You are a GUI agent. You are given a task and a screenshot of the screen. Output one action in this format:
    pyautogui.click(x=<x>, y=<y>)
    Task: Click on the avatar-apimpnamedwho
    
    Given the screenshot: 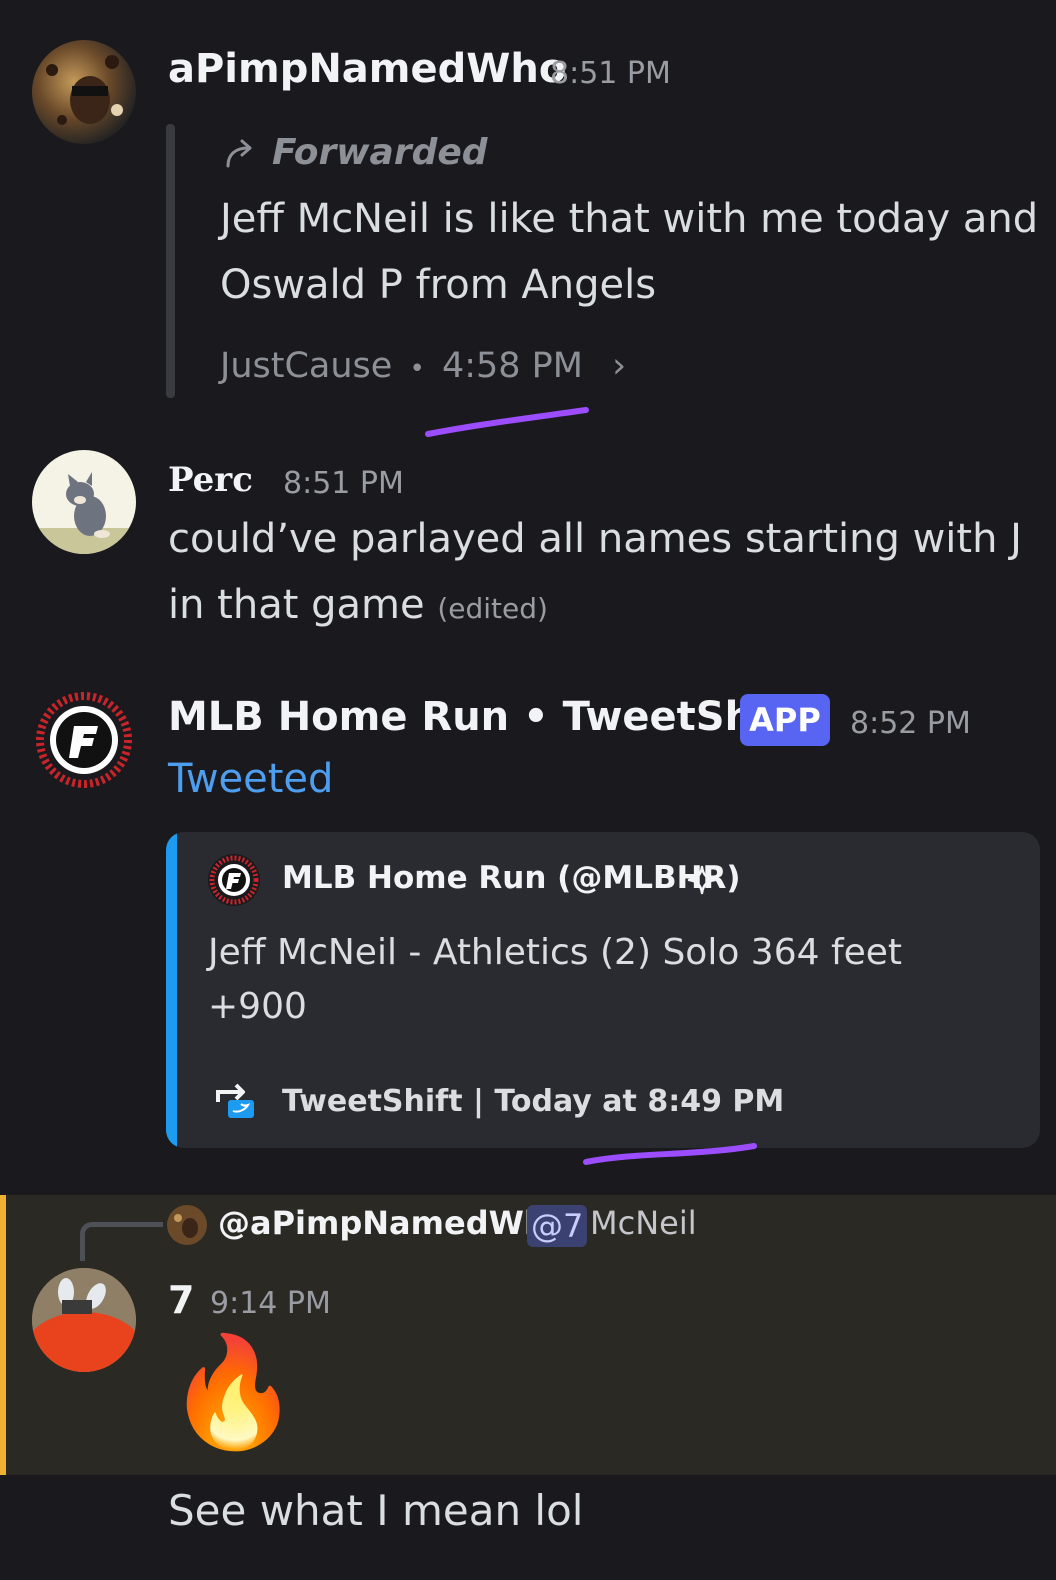 What is the action you would take?
    pyautogui.click(x=84, y=92)
    